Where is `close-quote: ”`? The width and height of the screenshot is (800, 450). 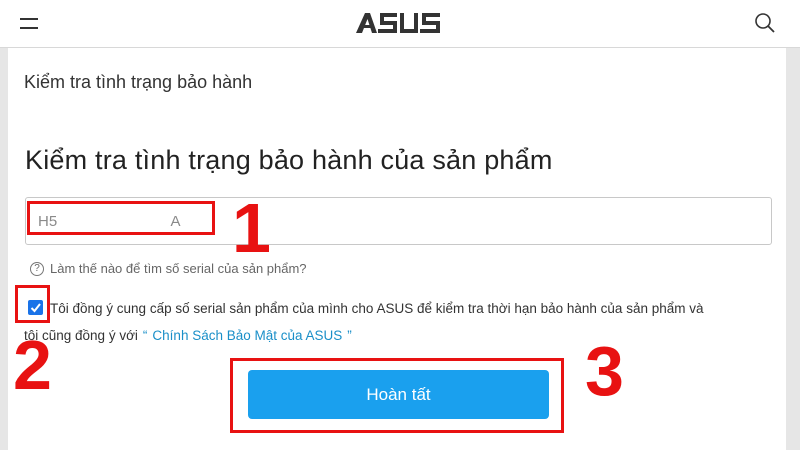
close-quote: ” is located at coordinates (349, 335).